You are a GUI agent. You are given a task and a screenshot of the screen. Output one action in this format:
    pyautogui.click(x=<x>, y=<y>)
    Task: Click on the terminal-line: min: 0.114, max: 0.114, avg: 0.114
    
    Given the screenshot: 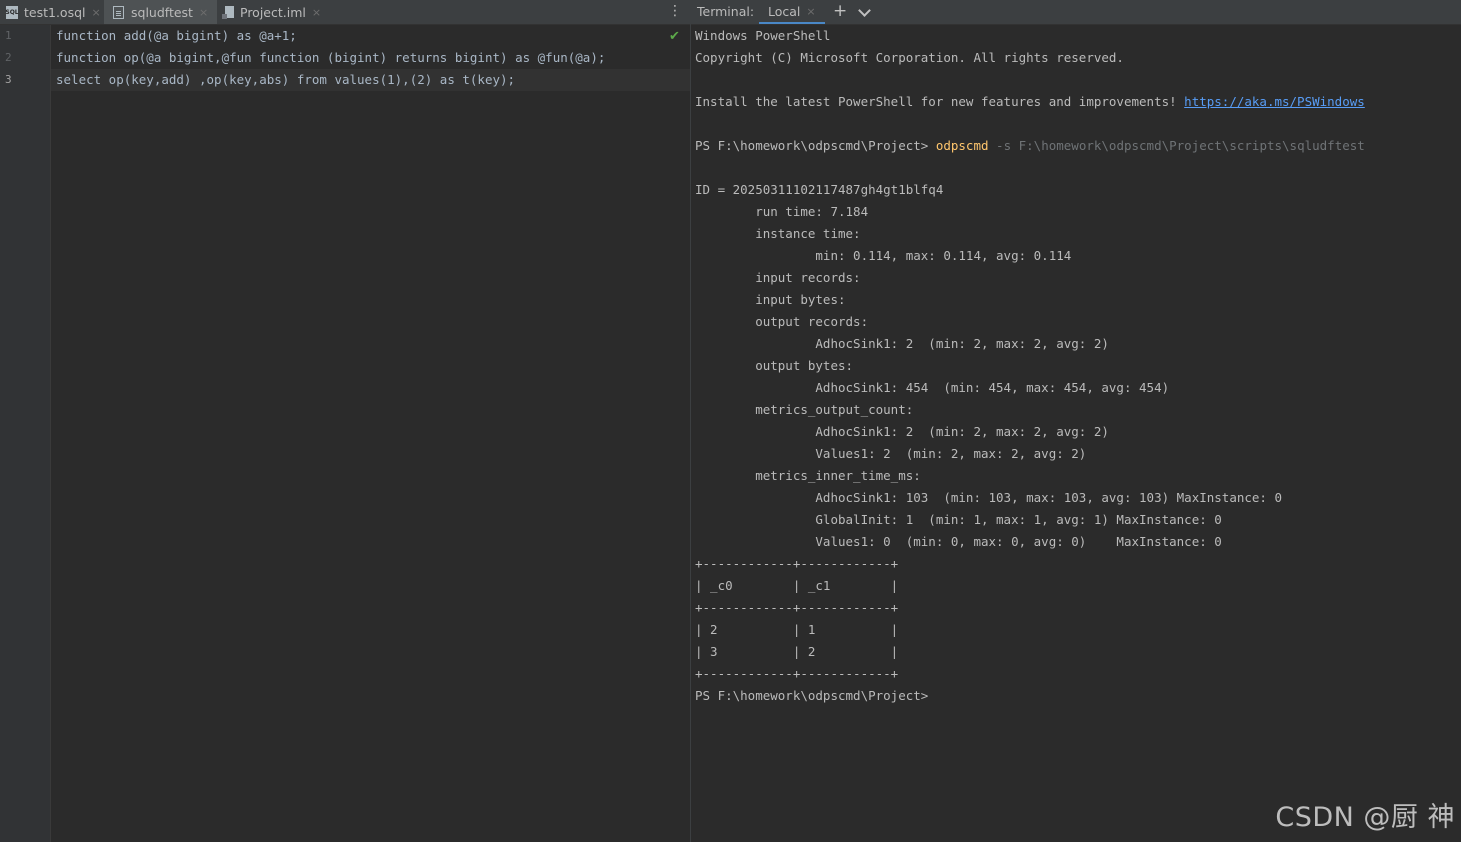 What is the action you would take?
    pyautogui.click(x=1078, y=256)
    